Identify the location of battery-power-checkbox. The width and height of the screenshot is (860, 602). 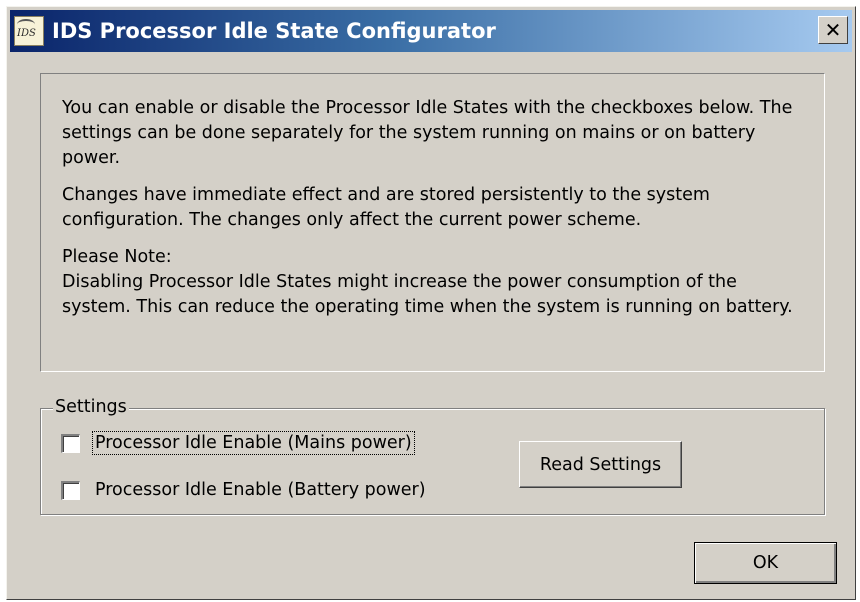
(70, 490).